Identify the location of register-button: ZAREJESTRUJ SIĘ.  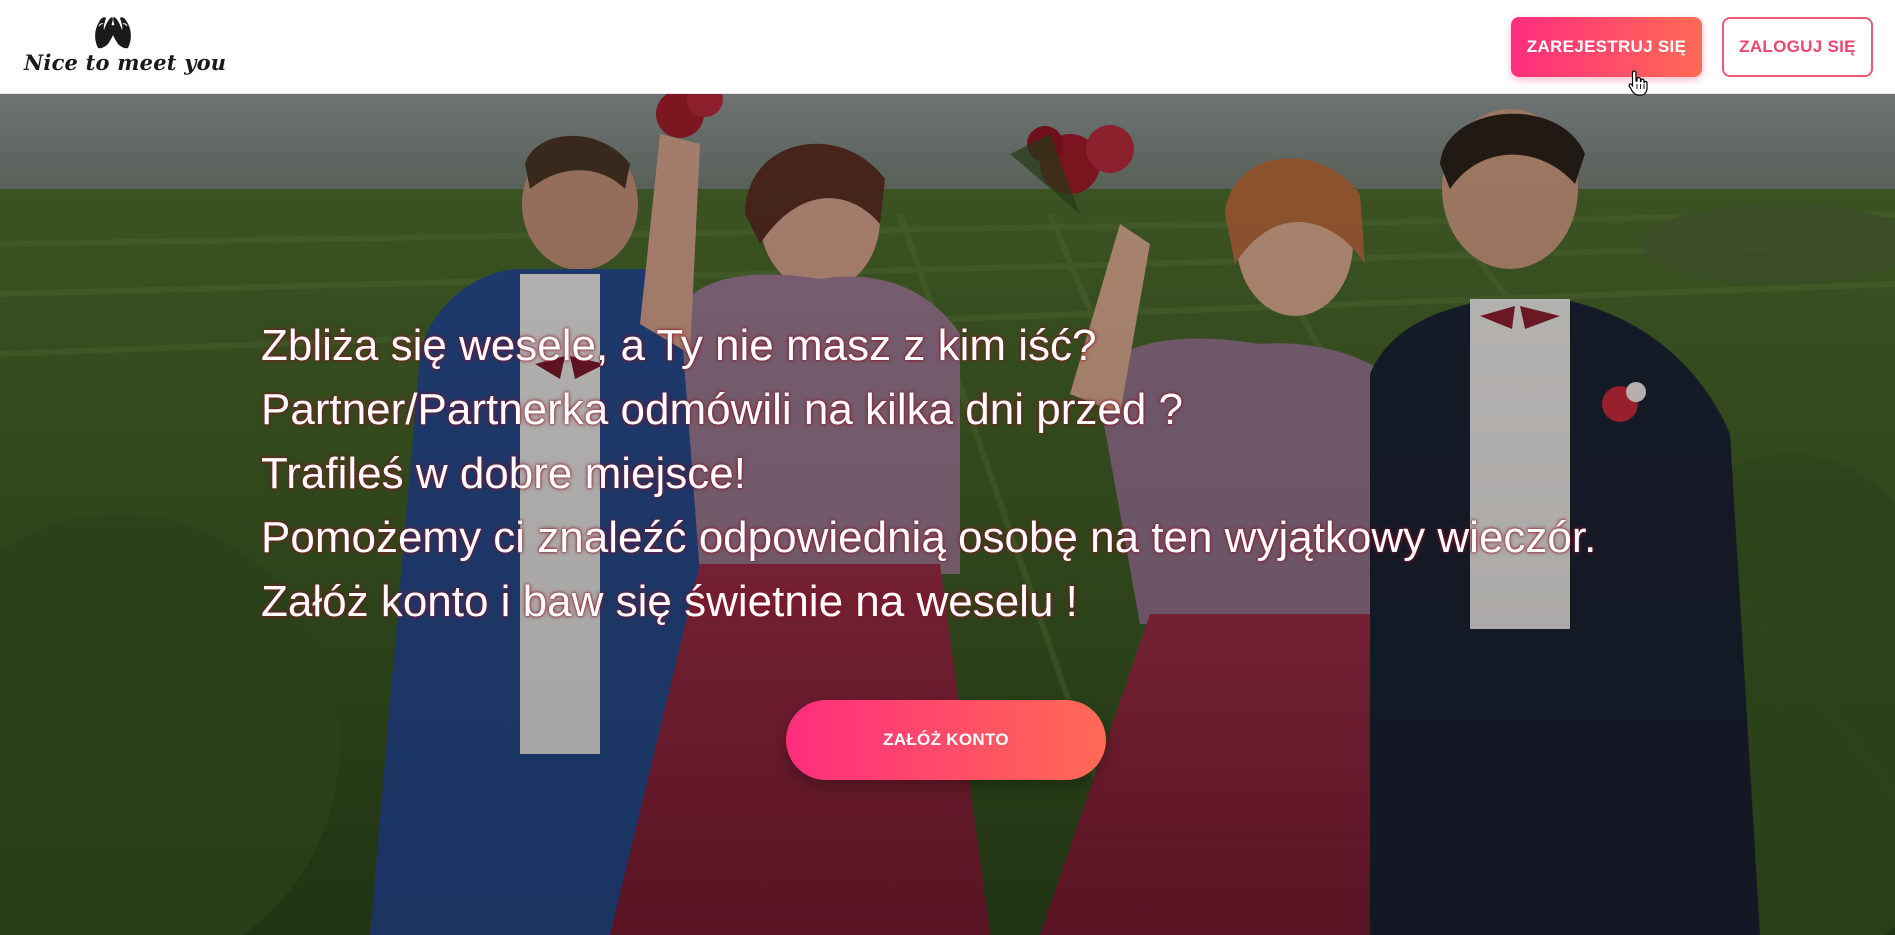
(1606, 47).